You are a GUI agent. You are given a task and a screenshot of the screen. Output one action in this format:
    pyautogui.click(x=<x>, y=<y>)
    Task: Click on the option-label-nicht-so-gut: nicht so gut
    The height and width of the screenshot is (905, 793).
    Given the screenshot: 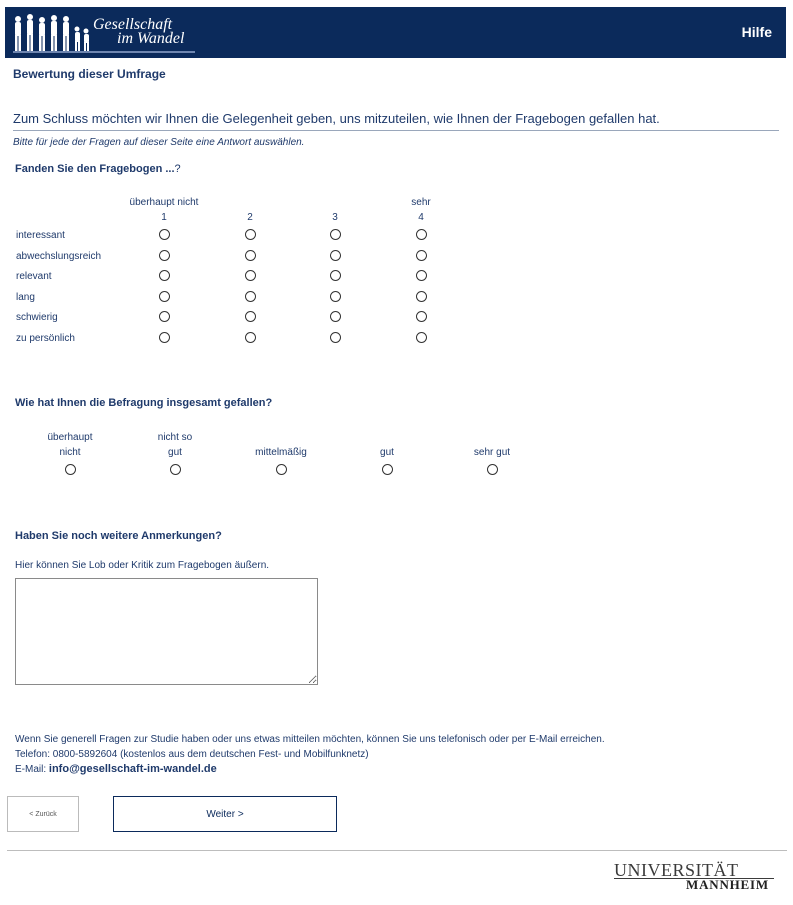 What is the action you would take?
    pyautogui.click(x=175, y=445)
    